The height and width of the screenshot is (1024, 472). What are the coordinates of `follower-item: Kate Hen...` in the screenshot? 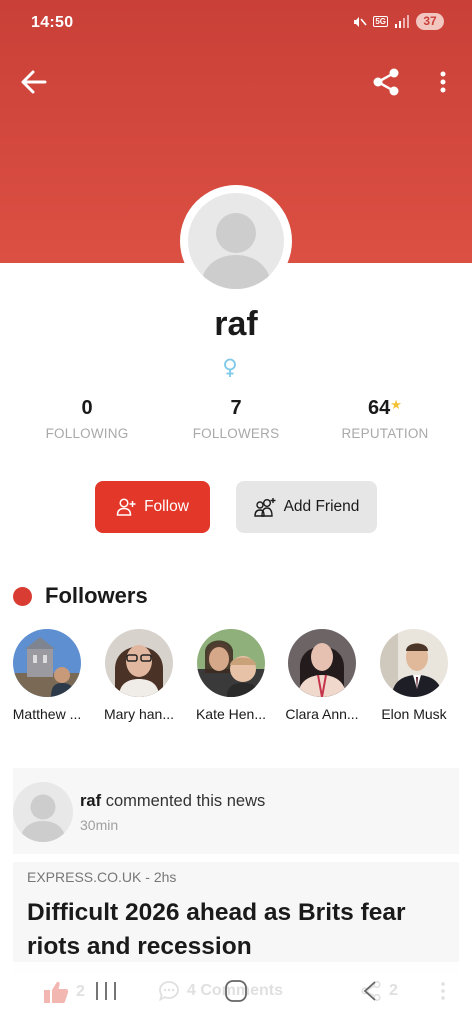 It's located at (231, 675).